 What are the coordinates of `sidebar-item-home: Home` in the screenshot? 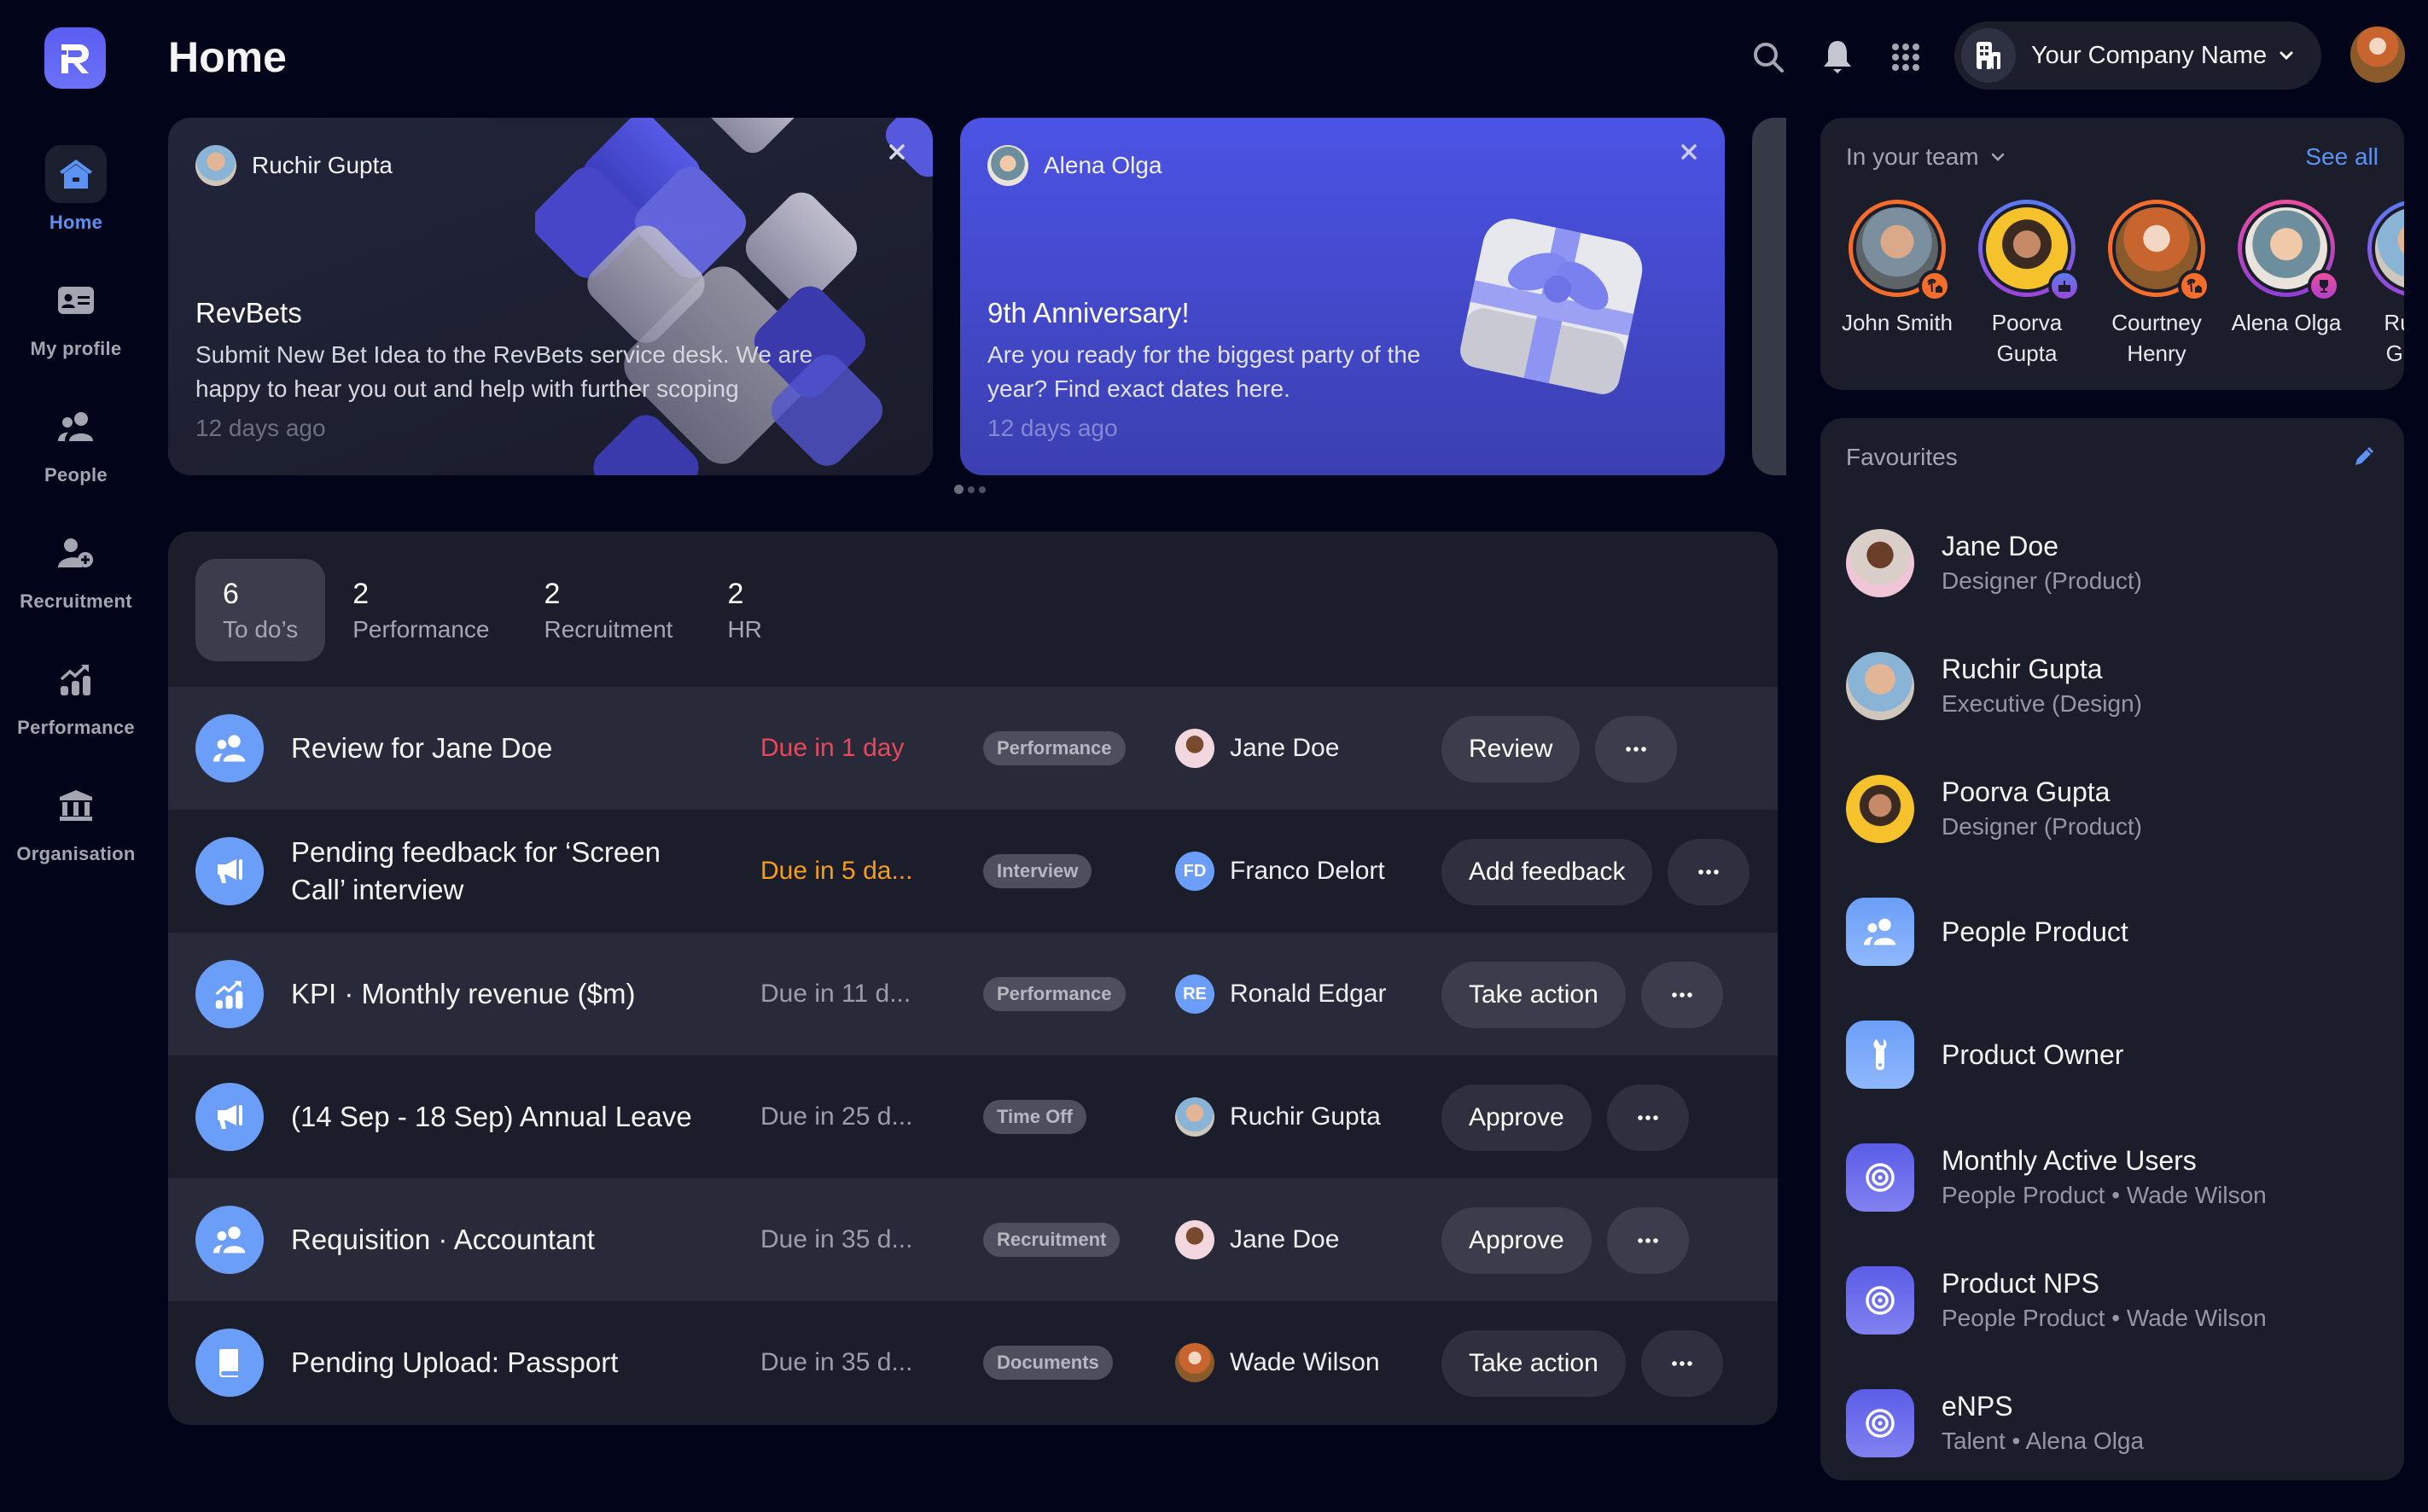 It's located at (76, 189).